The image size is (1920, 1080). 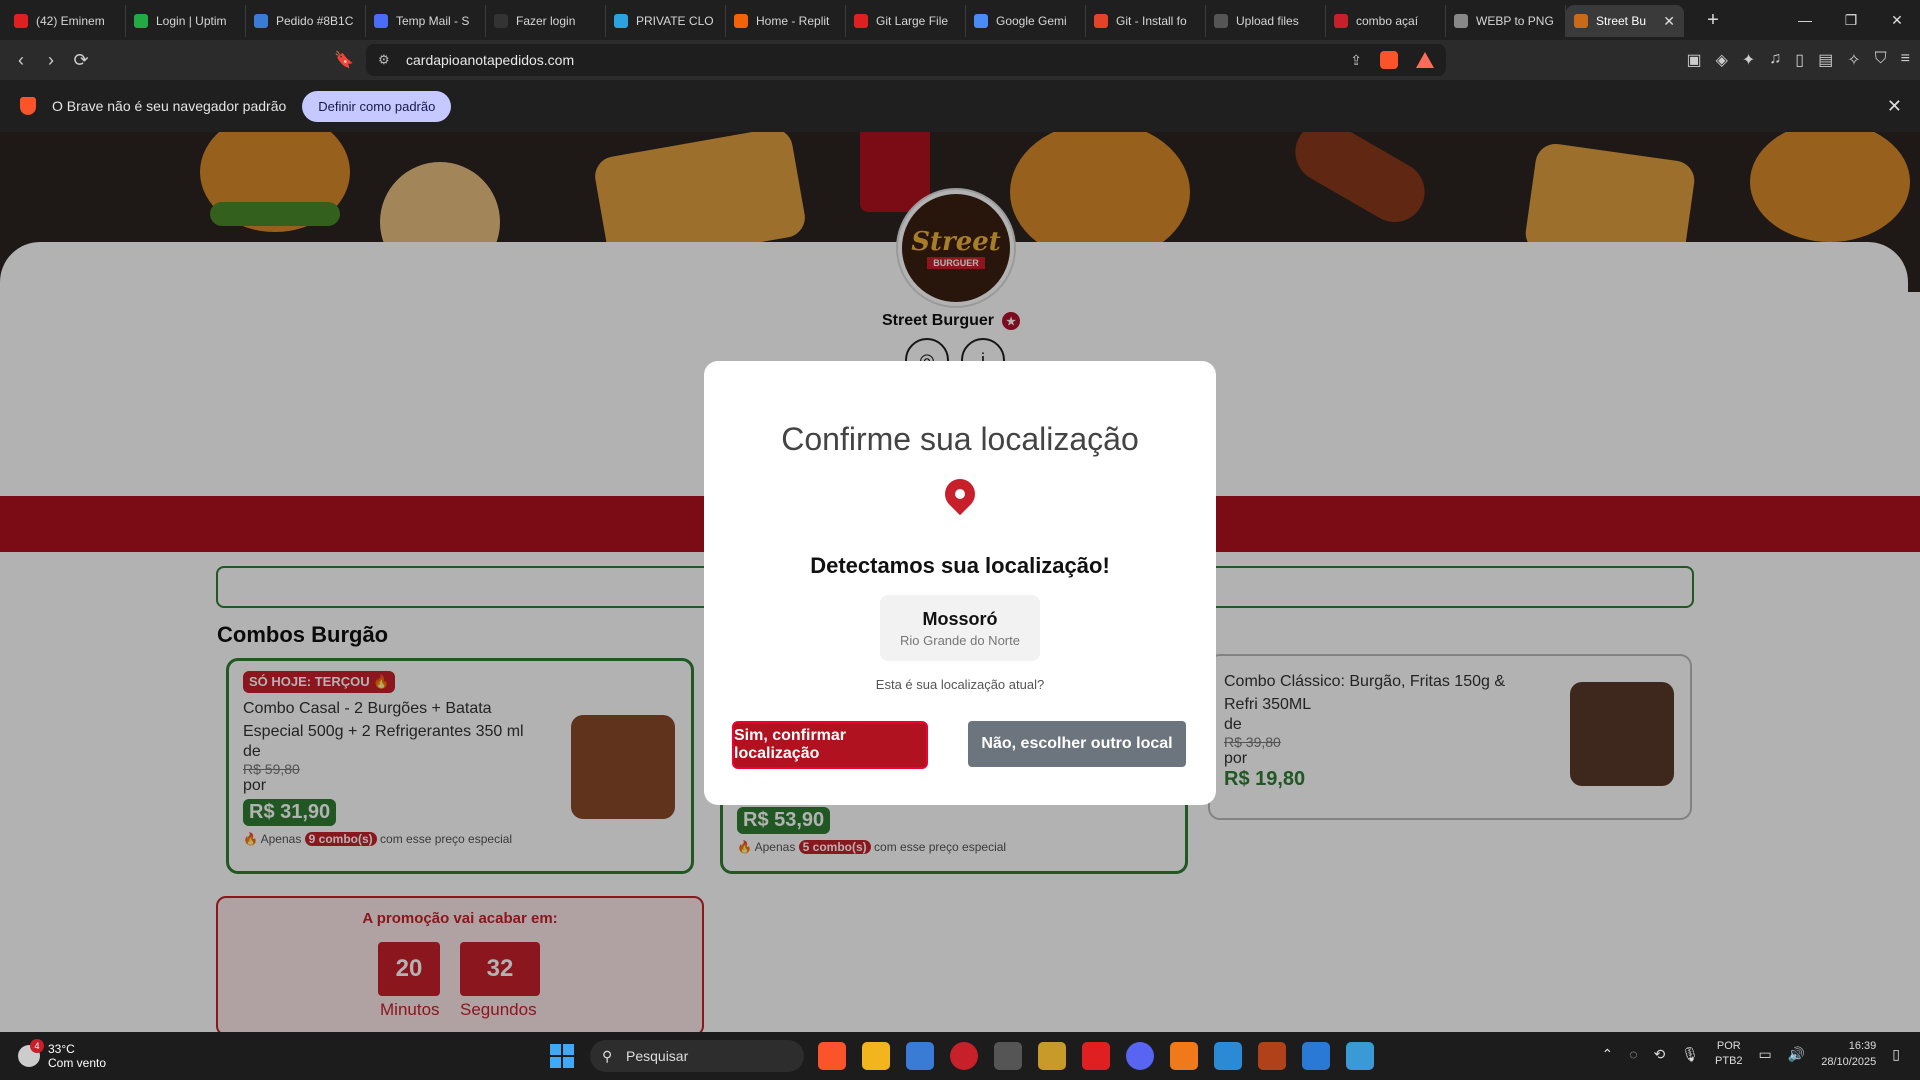 I want to click on browser-tab: Pedido #8B1C, so click(x=306, y=21).